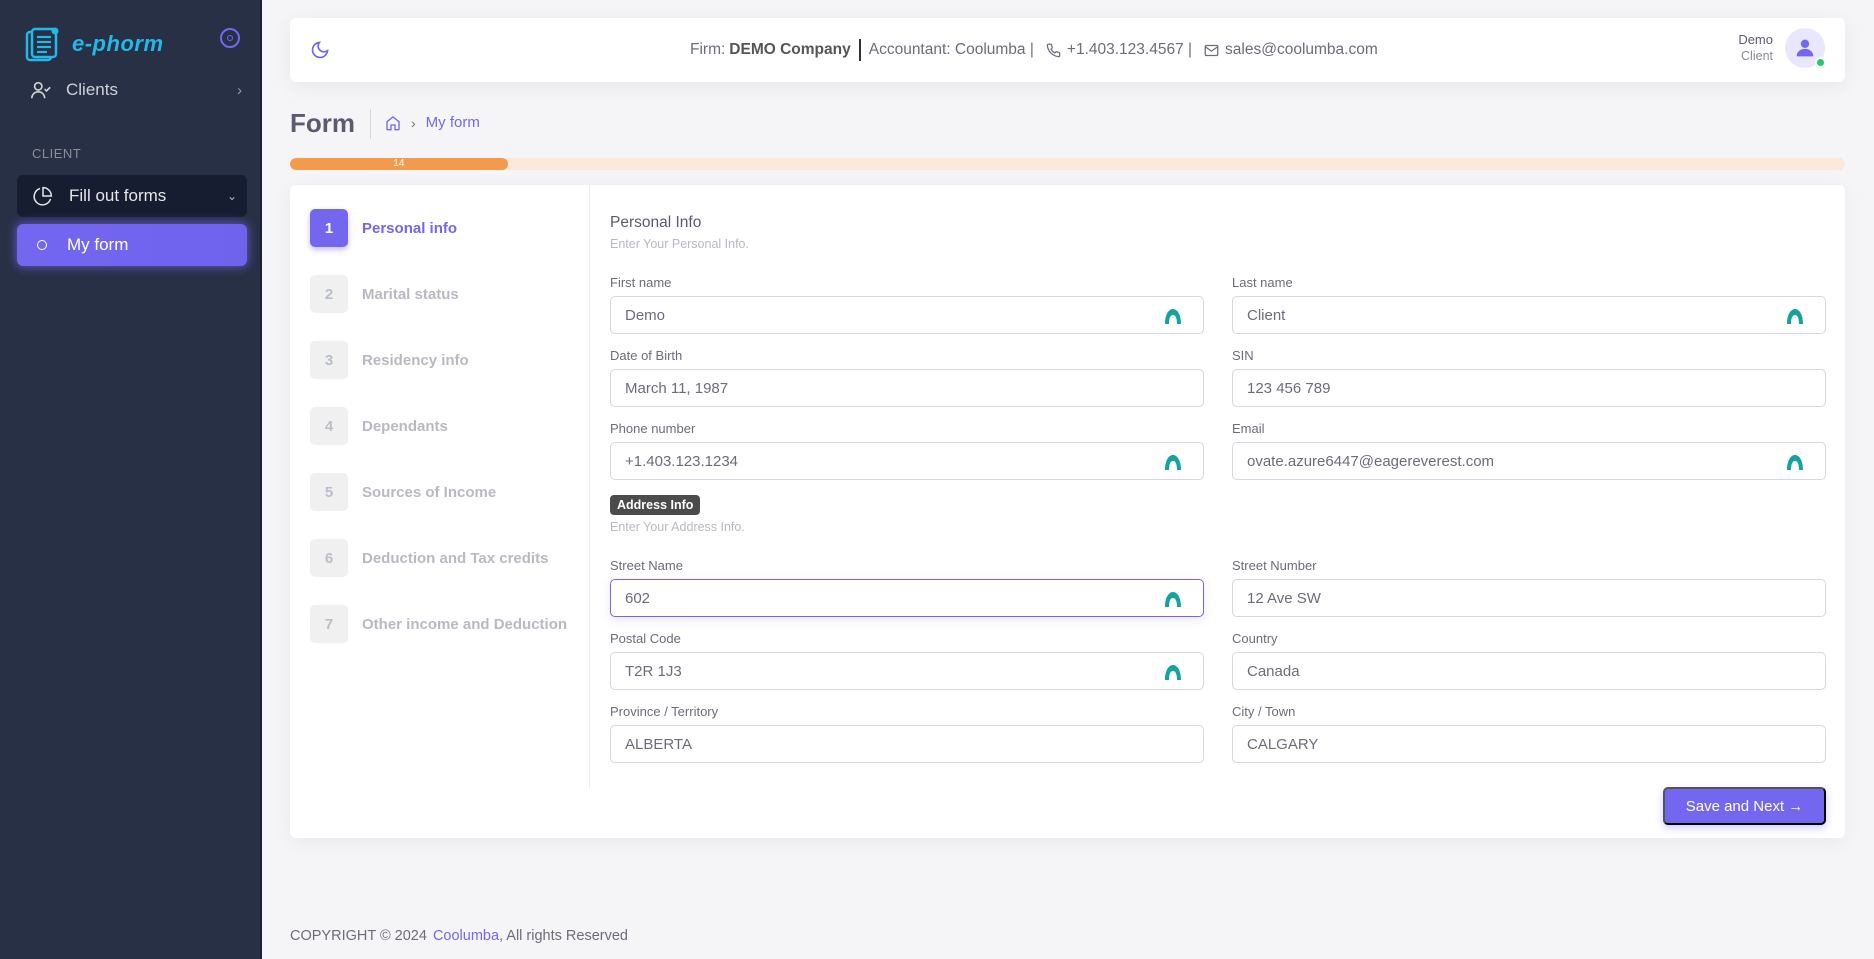 The image size is (1874, 959). What do you see at coordinates (1529, 315) in the screenshot?
I see `last-name-field: Client` at bounding box center [1529, 315].